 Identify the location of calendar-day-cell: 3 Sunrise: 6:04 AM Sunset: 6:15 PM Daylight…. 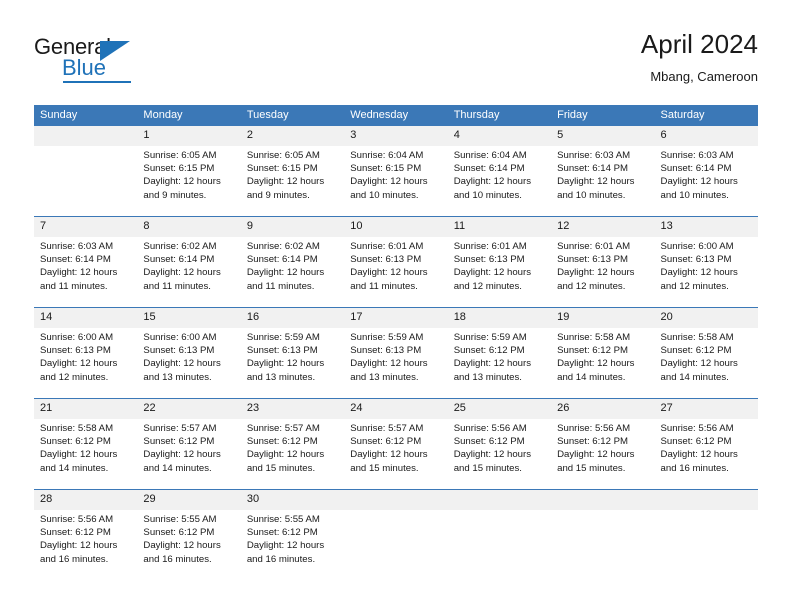
(396, 171).